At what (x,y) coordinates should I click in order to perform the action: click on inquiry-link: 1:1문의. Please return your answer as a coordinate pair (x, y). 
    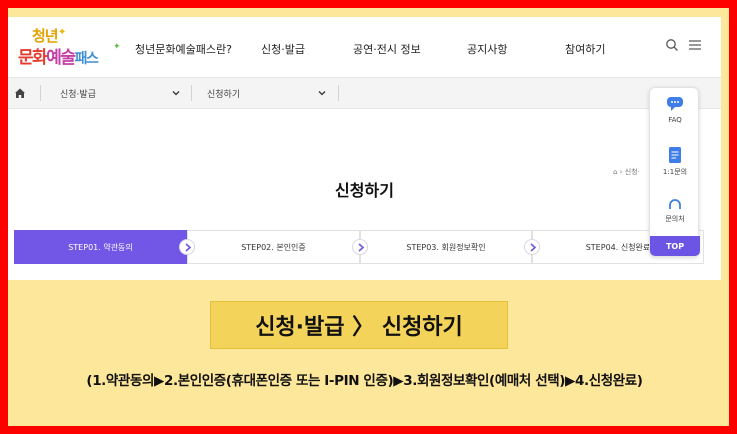
    Looking at the image, I should click on (675, 161).